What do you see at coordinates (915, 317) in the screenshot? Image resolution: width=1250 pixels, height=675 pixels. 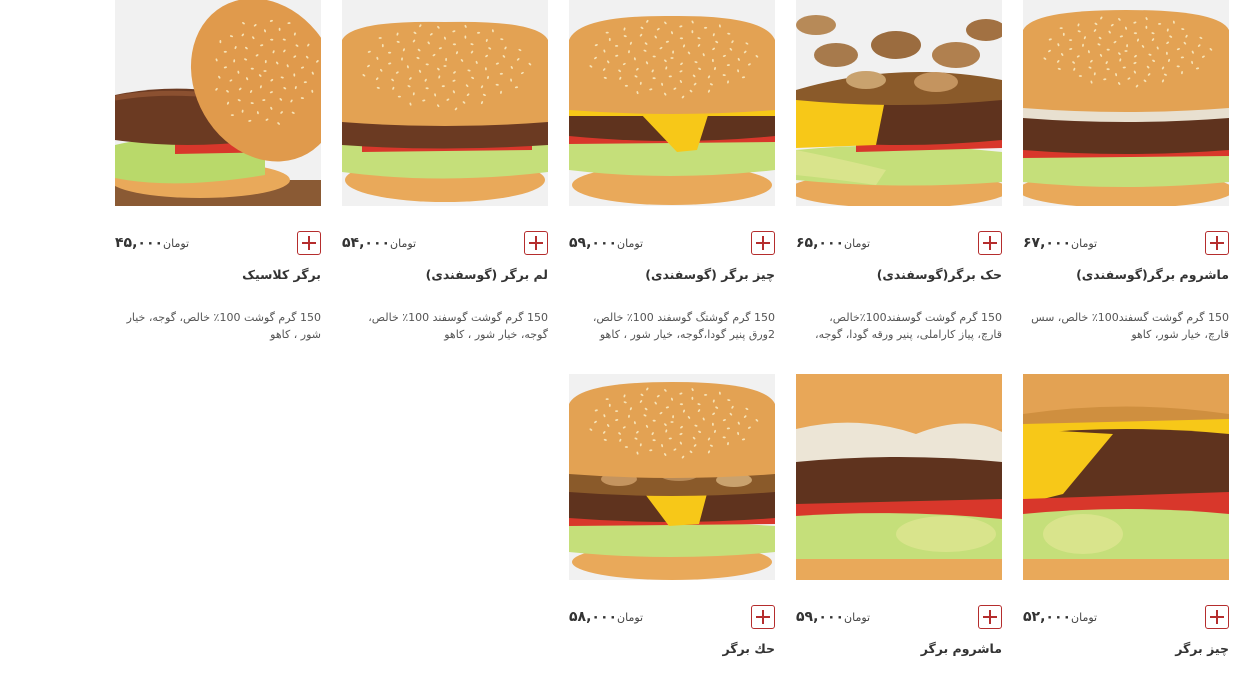 I see `product-description-line: 150 گرم گوشت گوسفند100٪خالص،` at bounding box center [915, 317].